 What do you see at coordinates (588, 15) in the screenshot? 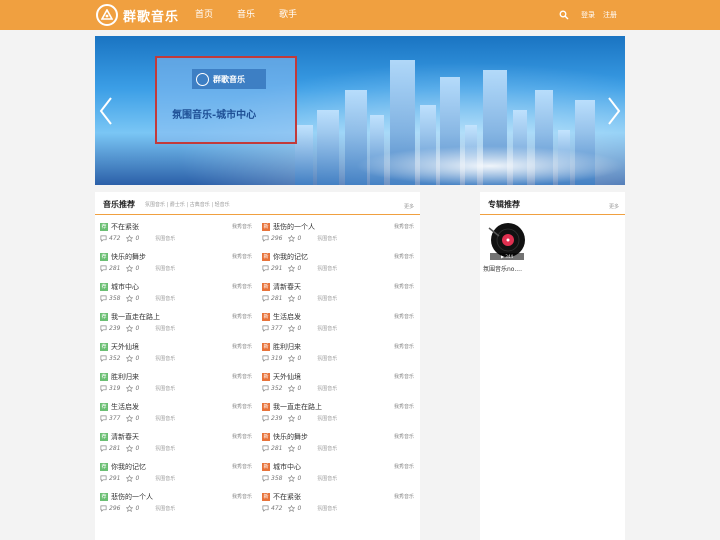
I see `login-link: 登录` at bounding box center [588, 15].